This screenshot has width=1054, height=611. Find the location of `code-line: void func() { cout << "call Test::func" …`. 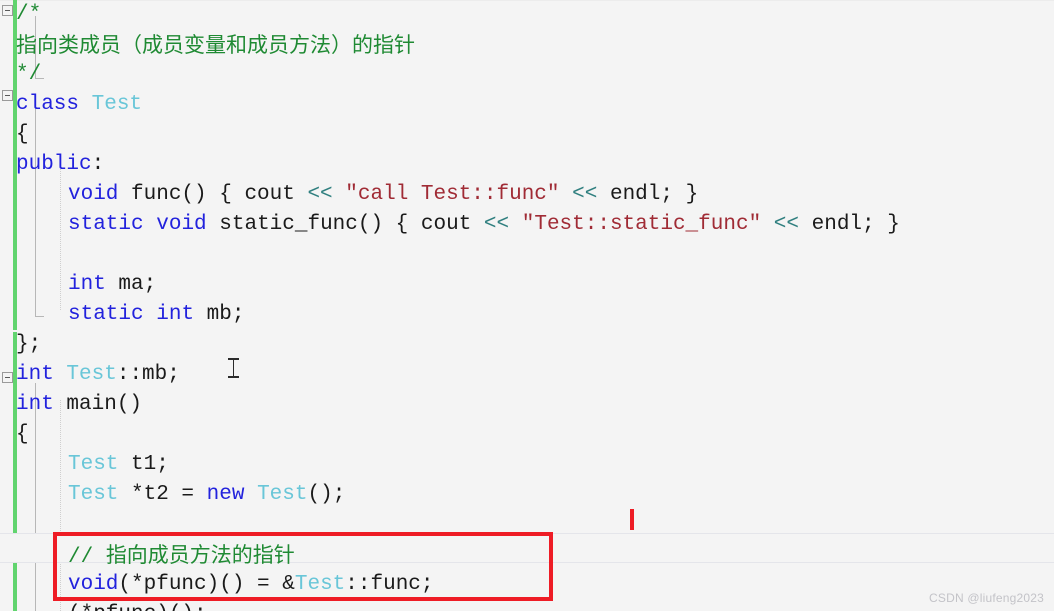

code-line: void func() { cout << "call Test::func" … is located at coordinates (383, 195).